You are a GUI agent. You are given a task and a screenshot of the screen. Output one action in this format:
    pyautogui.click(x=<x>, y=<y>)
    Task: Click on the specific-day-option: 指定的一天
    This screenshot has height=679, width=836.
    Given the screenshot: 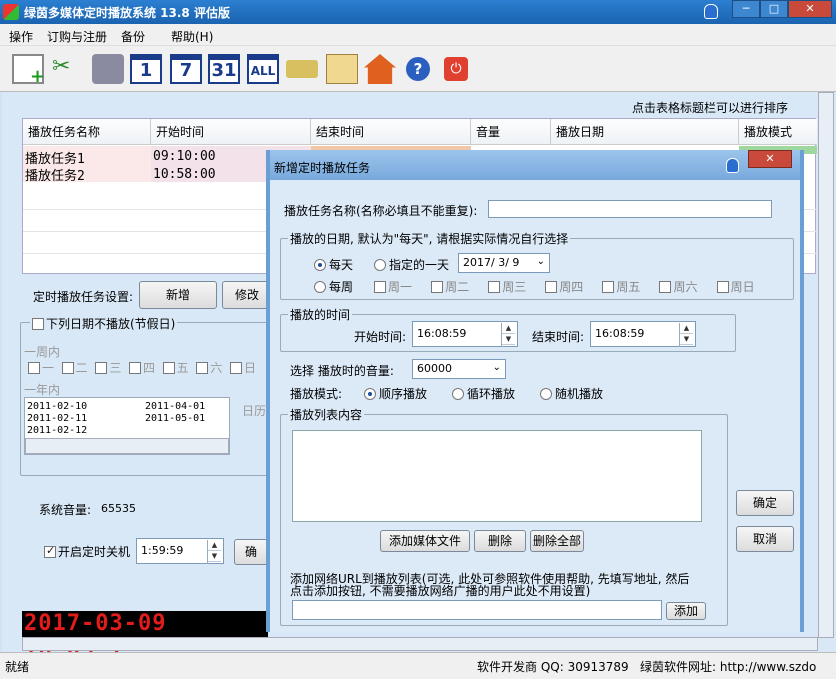 What is the action you would take?
    pyautogui.click(x=411, y=264)
    